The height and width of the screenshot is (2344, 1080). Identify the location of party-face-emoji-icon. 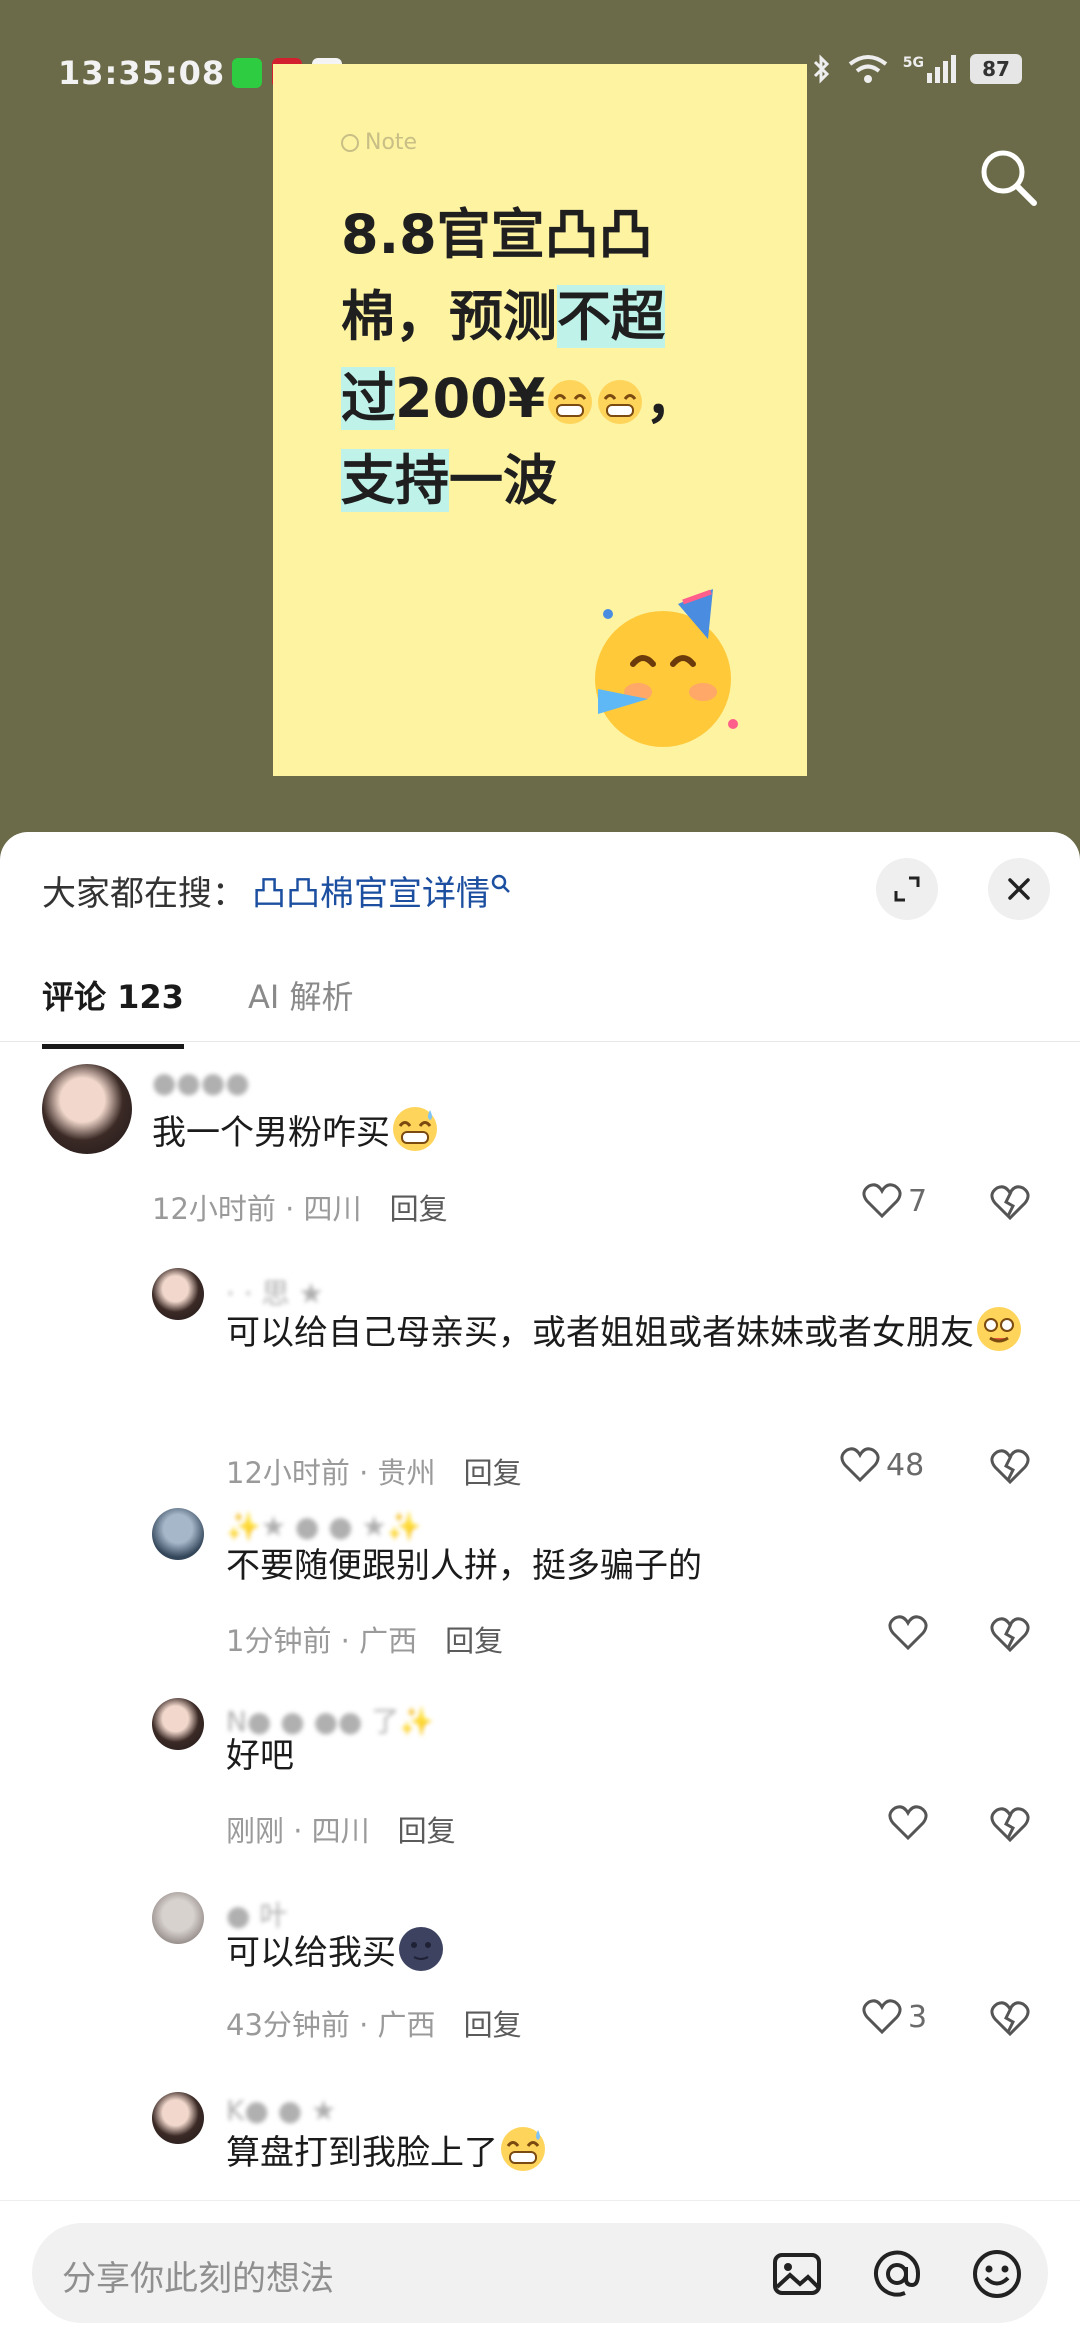
(666, 668).